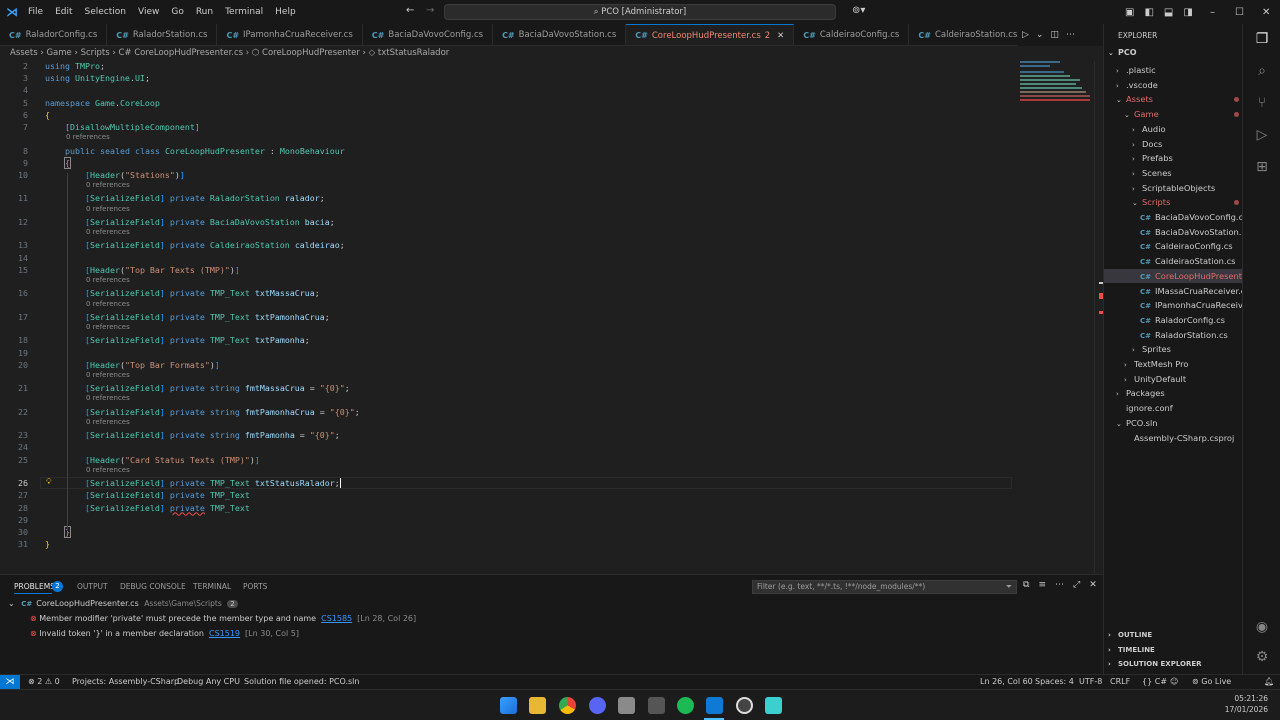  Describe the element at coordinates (290, 34) in the screenshot. I see `tab-ipamonhacruareceiver-cs: C# IPamonhaCruaReceiver.cs` at that location.